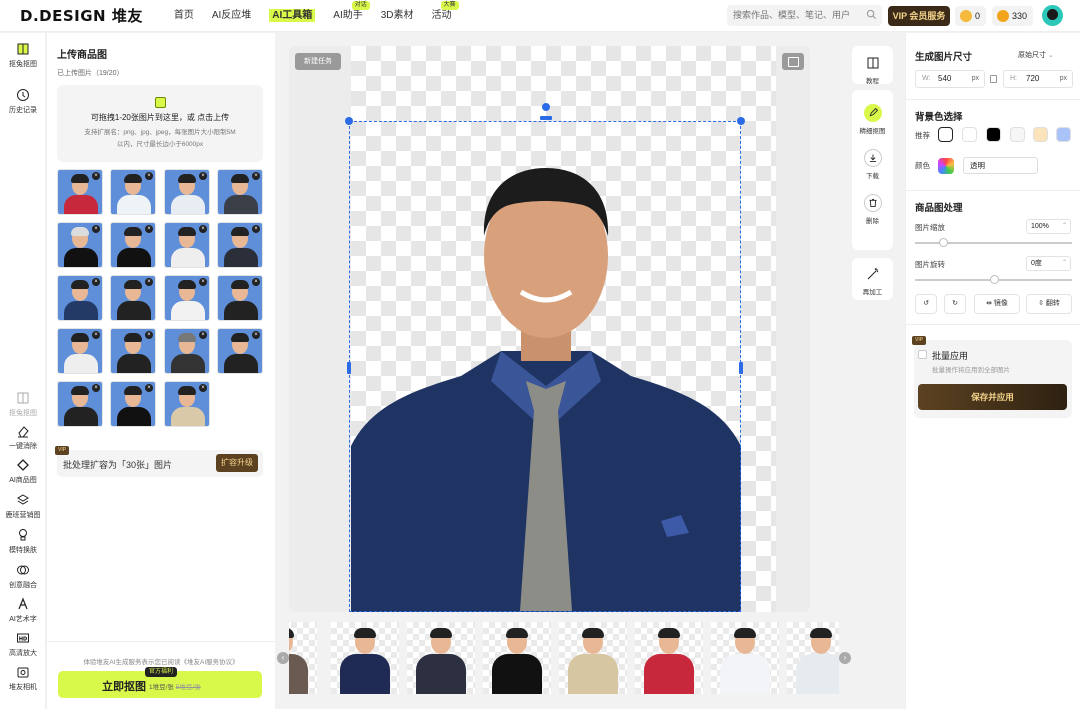  I want to click on rotate-slider-knob, so click(994, 279).